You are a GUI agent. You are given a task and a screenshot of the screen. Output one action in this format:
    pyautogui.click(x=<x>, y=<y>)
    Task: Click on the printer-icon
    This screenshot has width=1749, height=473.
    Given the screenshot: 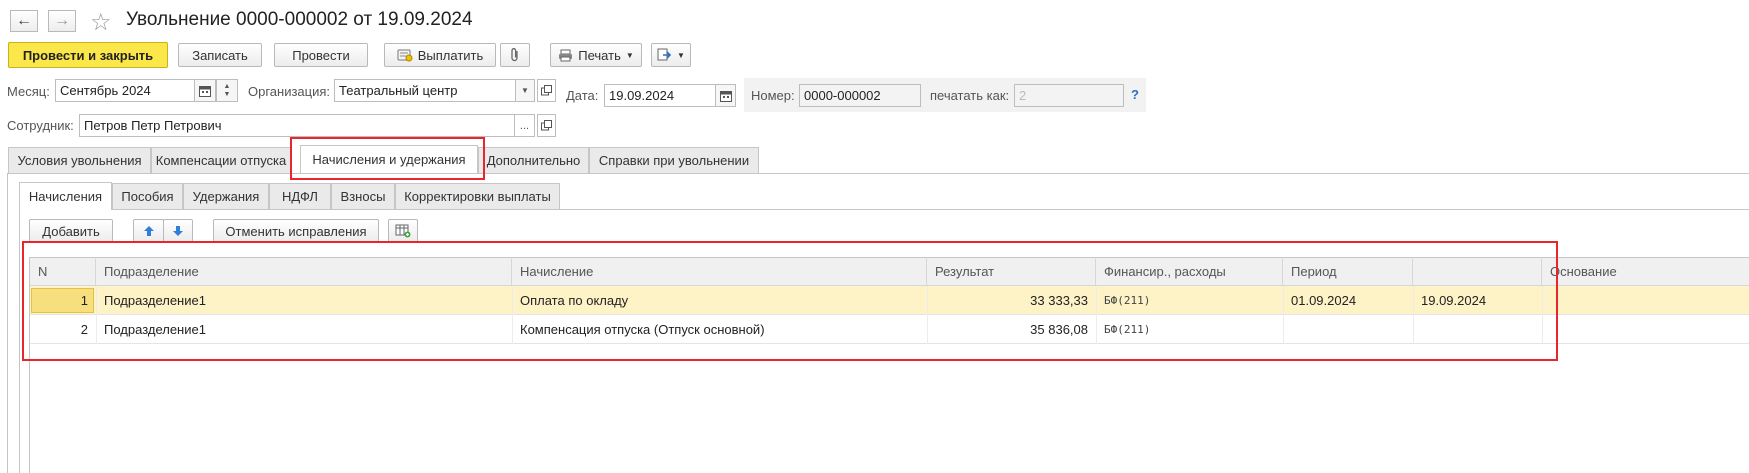 What is the action you would take?
    pyautogui.click(x=565, y=55)
    